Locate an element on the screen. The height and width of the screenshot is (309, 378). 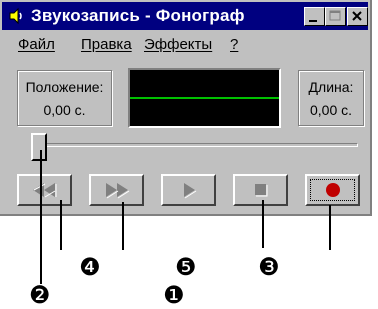
close-button is located at coordinates (357, 16).